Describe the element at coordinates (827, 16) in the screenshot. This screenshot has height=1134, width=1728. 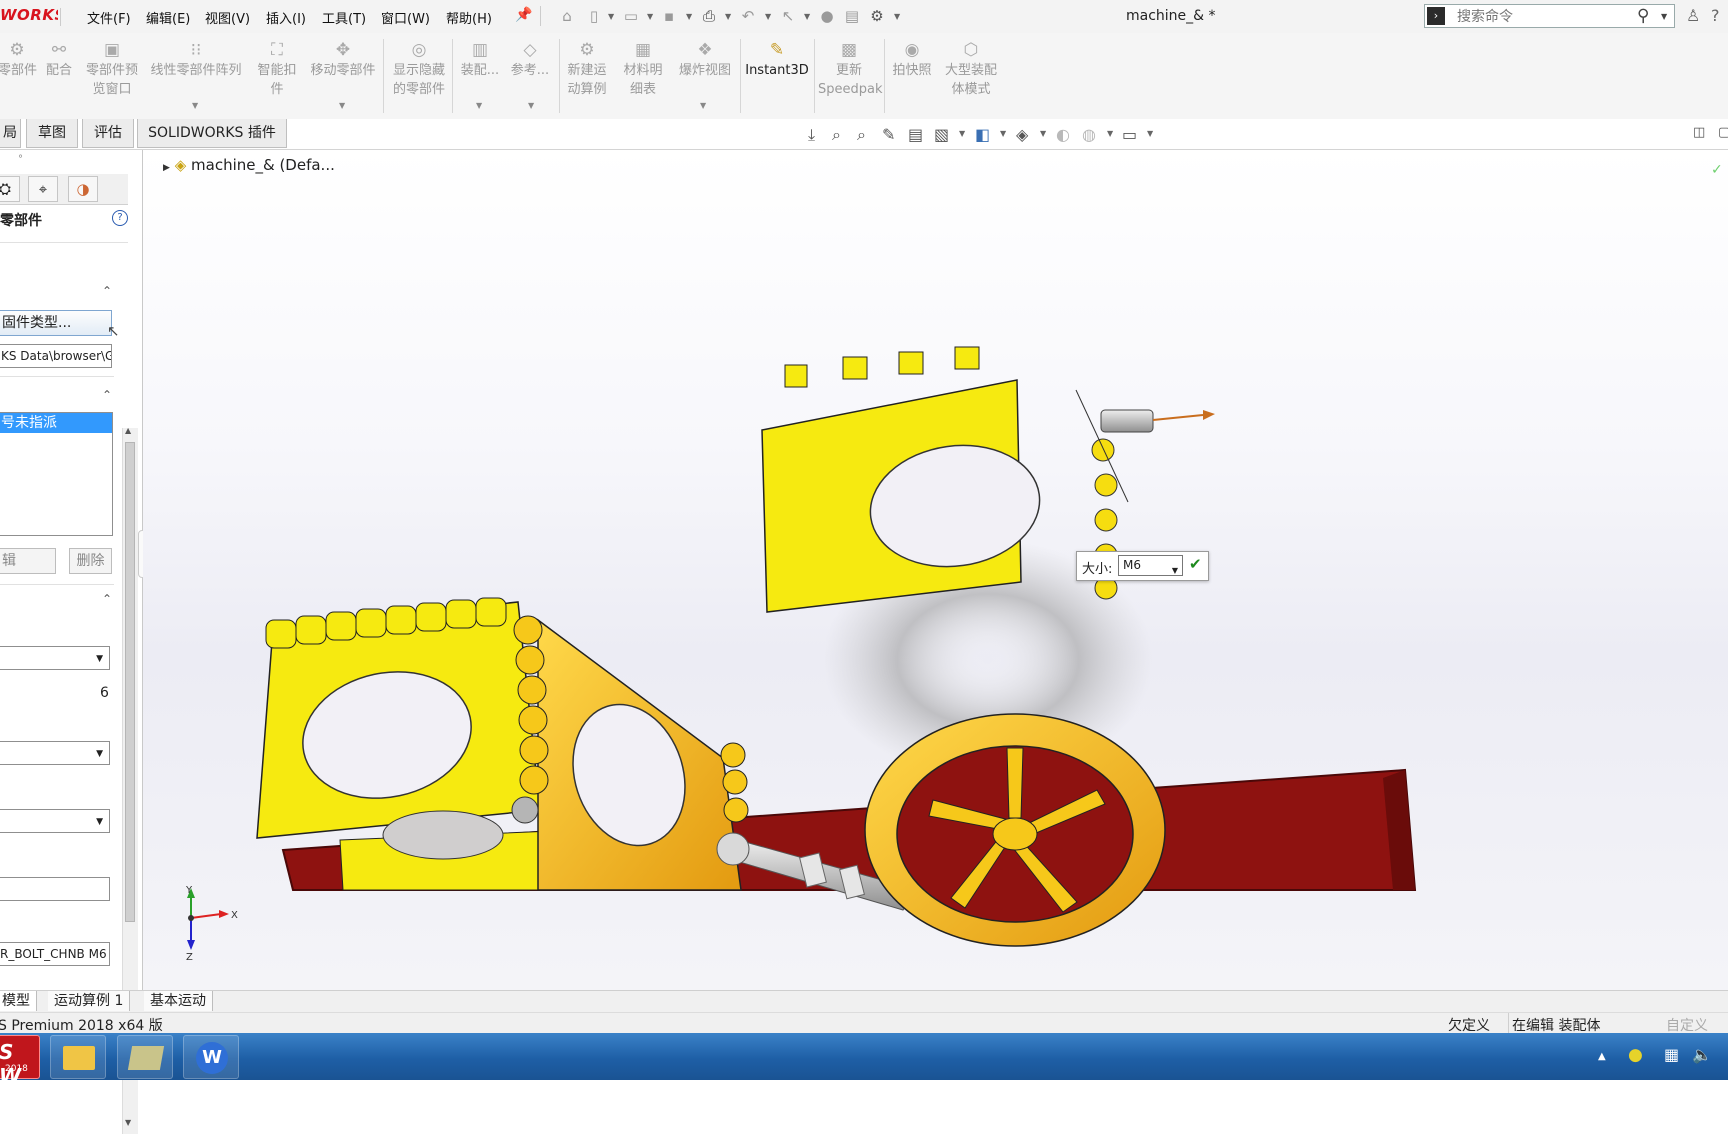
I see `rebuild-icon: ●` at that location.